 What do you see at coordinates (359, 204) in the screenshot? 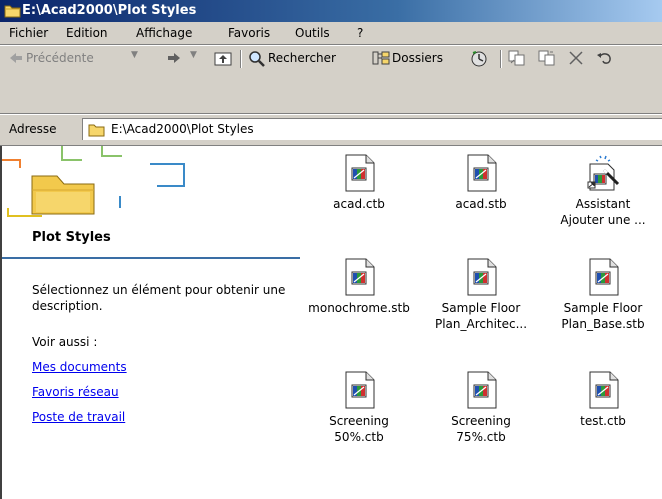
I see `file-name-line1: acad.ctb` at bounding box center [359, 204].